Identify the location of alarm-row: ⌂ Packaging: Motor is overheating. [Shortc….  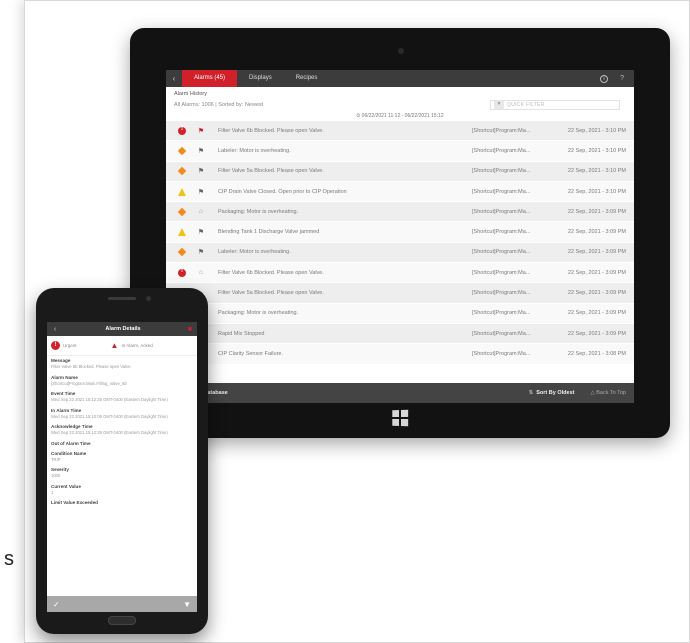
(400, 212).